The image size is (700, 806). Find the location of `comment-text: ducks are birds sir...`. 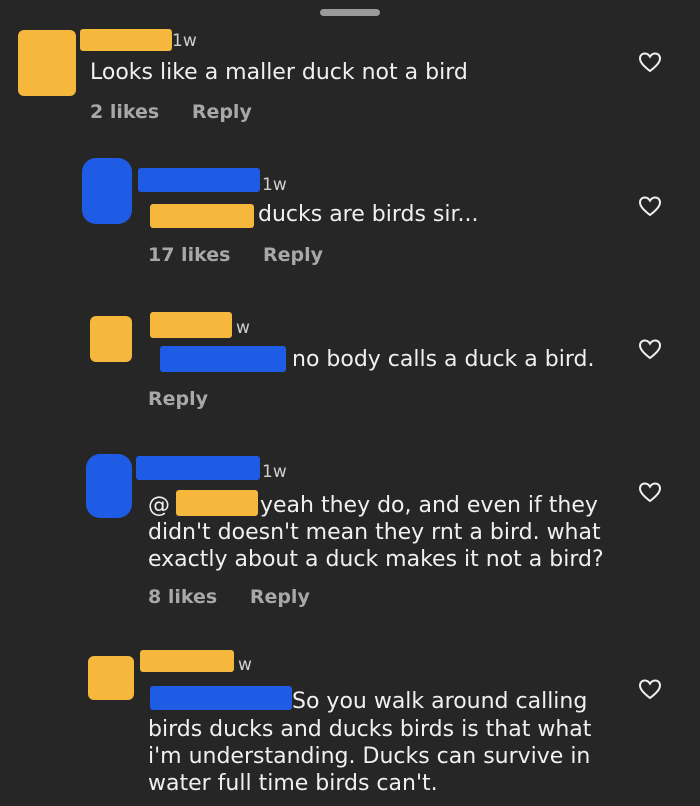

comment-text: ducks are birds sir... is located at coordinates (368, 214).